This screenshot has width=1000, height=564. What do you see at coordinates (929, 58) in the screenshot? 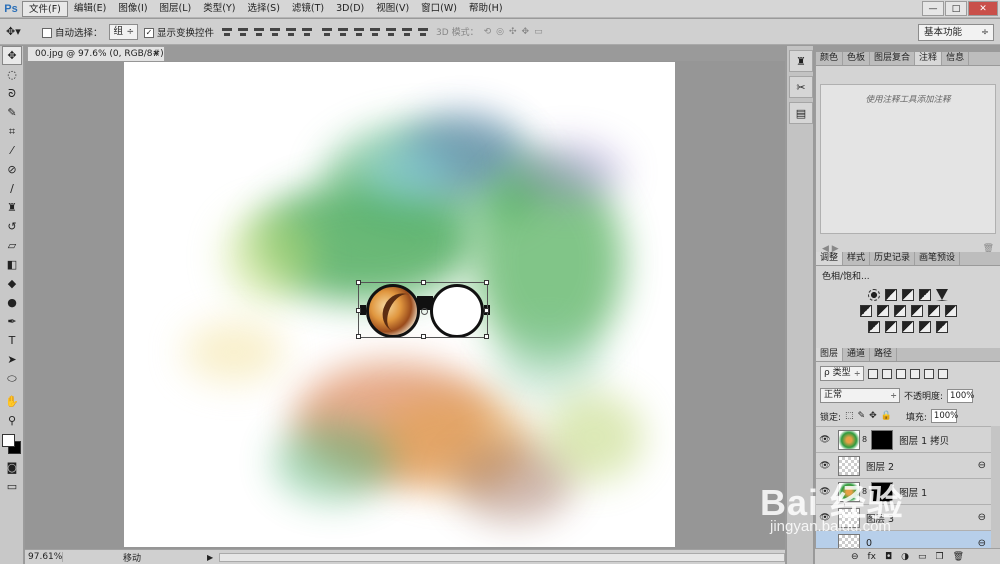
I see `tab-notes: 注释` at bounding box center [929, 58].